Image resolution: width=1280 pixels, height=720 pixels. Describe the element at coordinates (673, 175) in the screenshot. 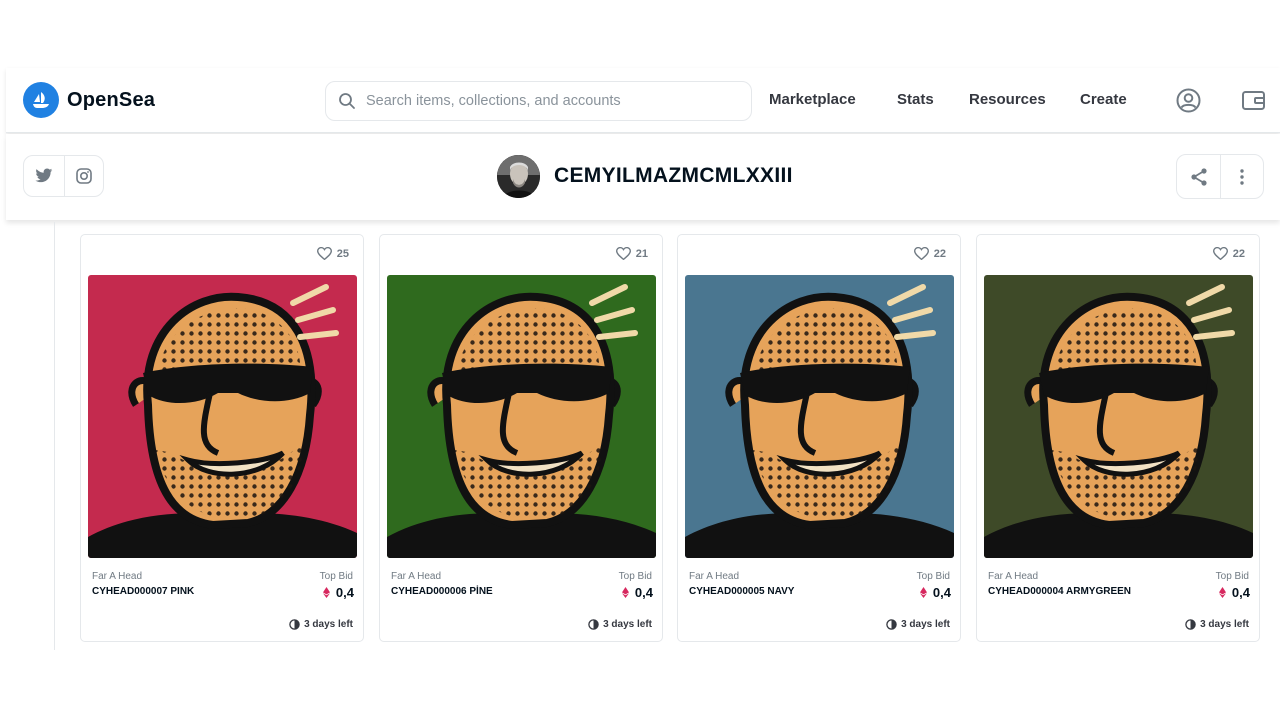

I see `profile-username: CEMYILMAZMCMLXXIII` at that location.